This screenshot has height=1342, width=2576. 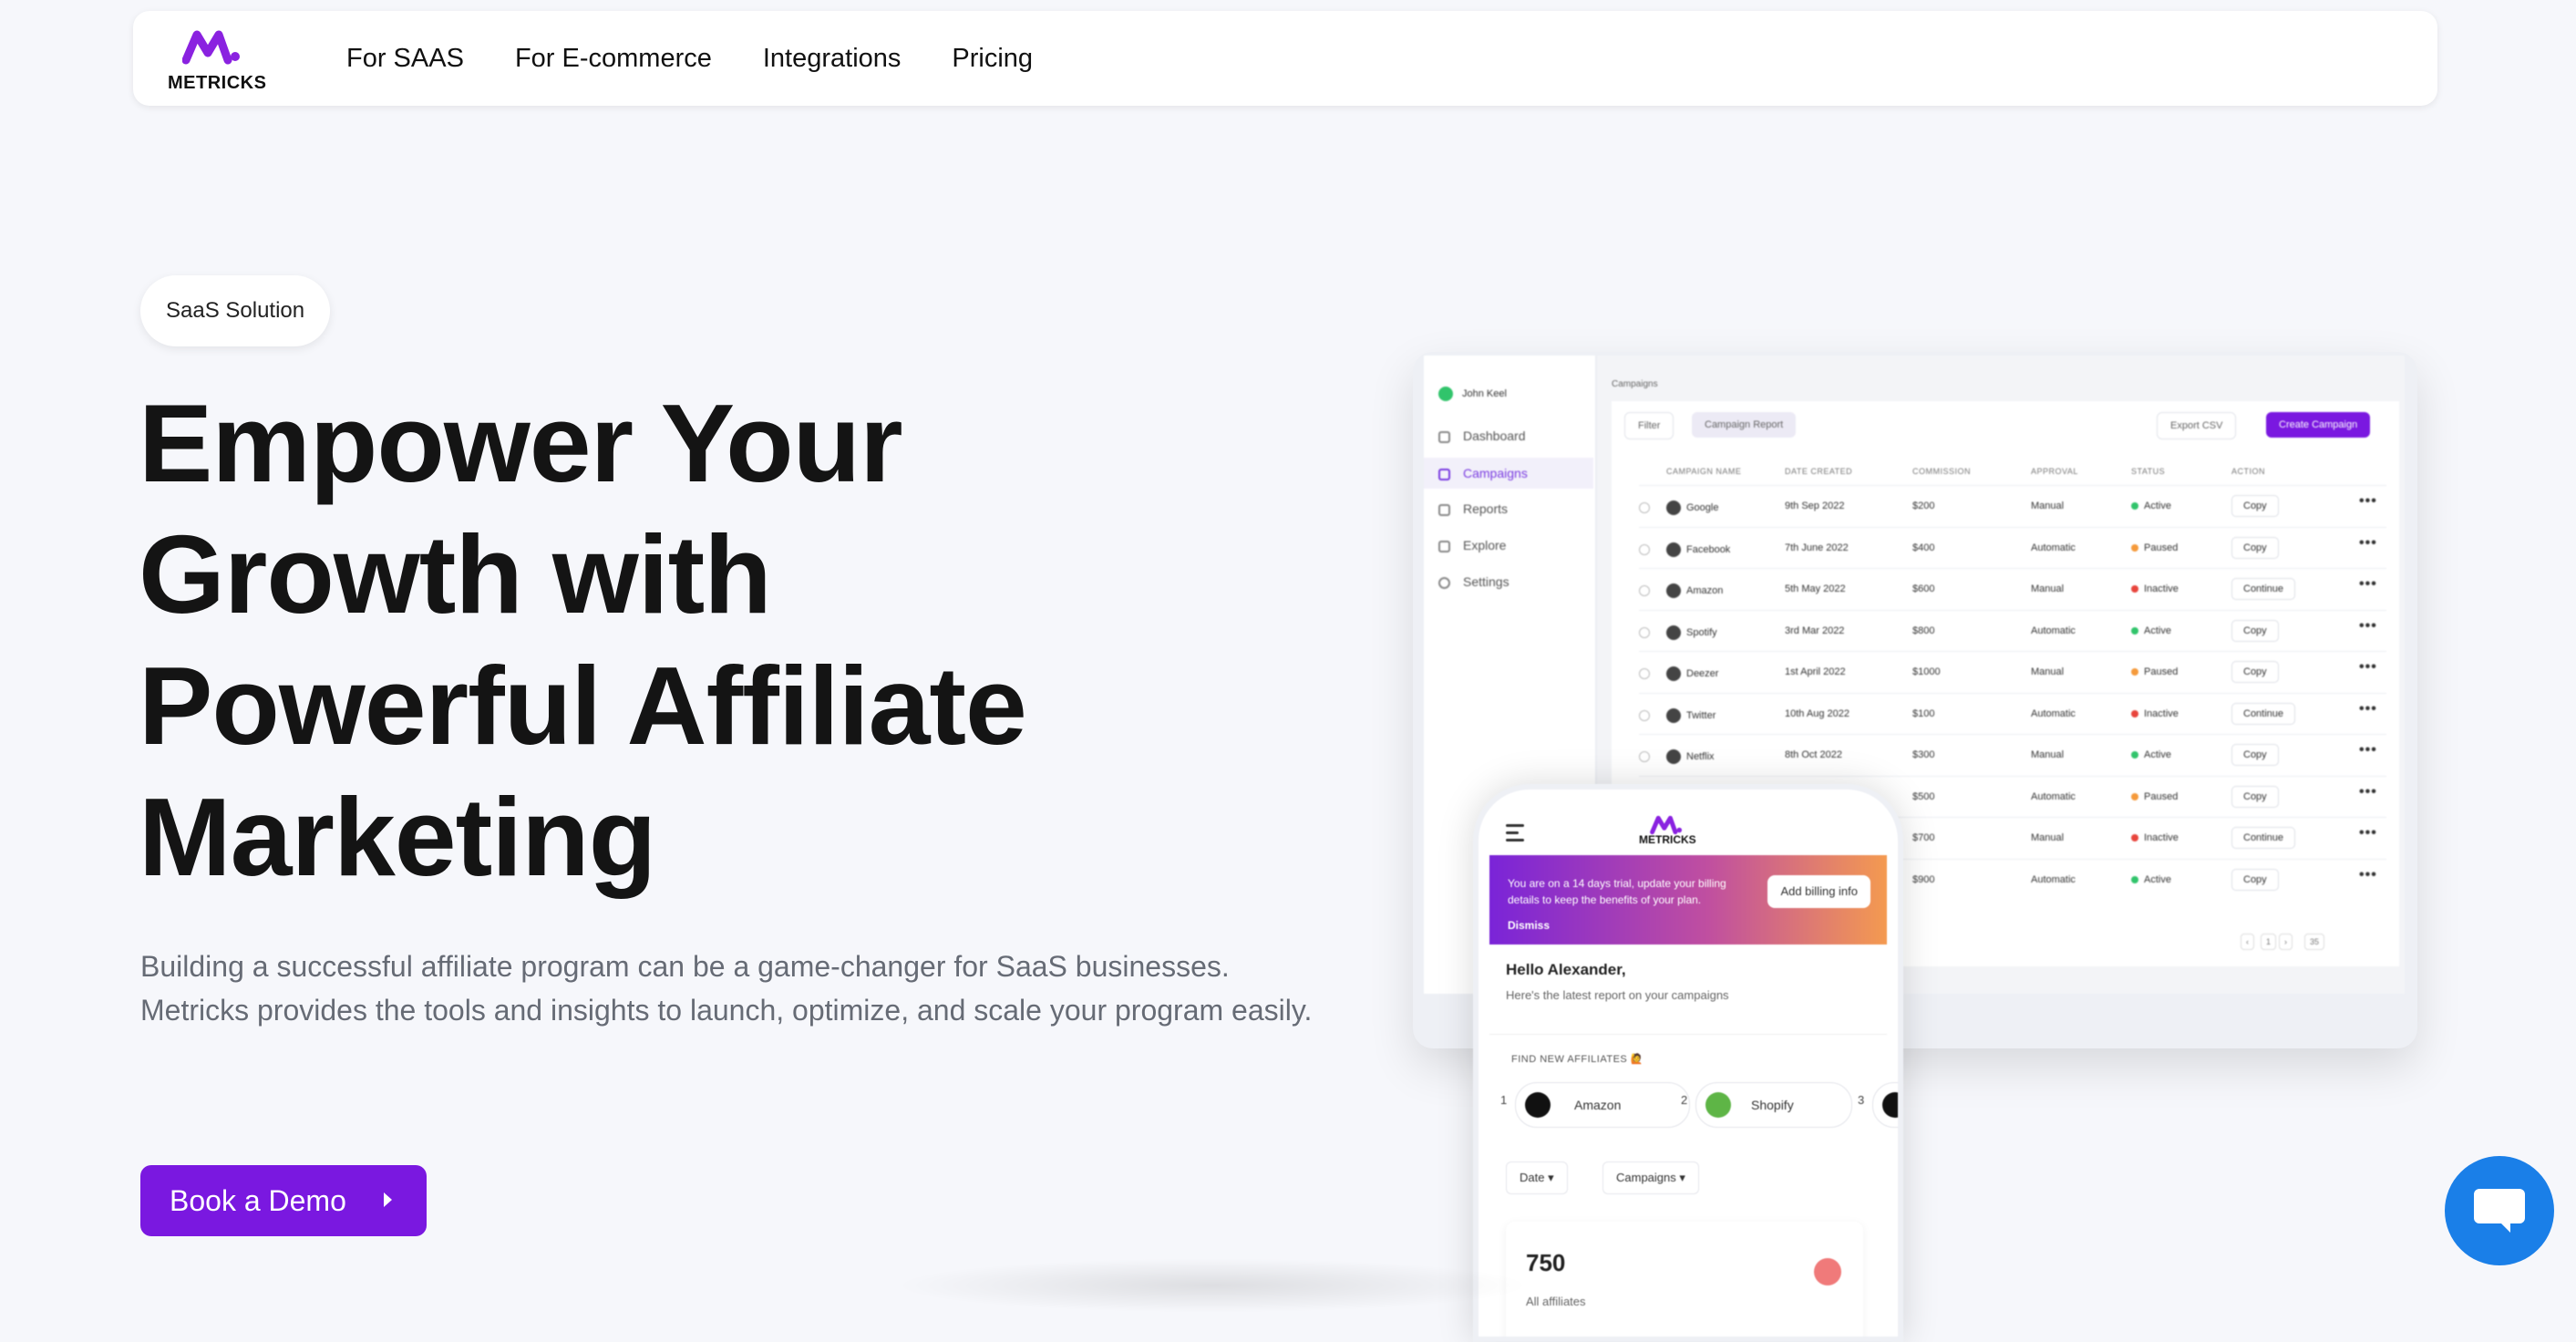 I want to click on chat-icon, so click(x=2499, y=1206).